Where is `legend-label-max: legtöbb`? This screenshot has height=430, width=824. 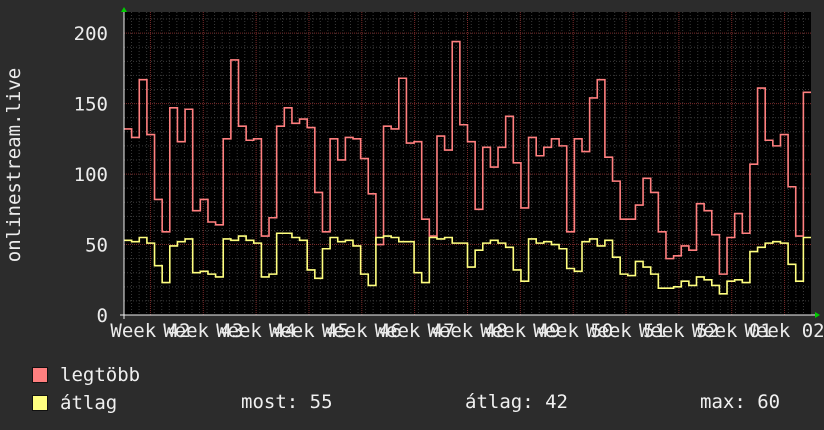
legend-label-max: legtöbb is located at coordinates (100, 375).